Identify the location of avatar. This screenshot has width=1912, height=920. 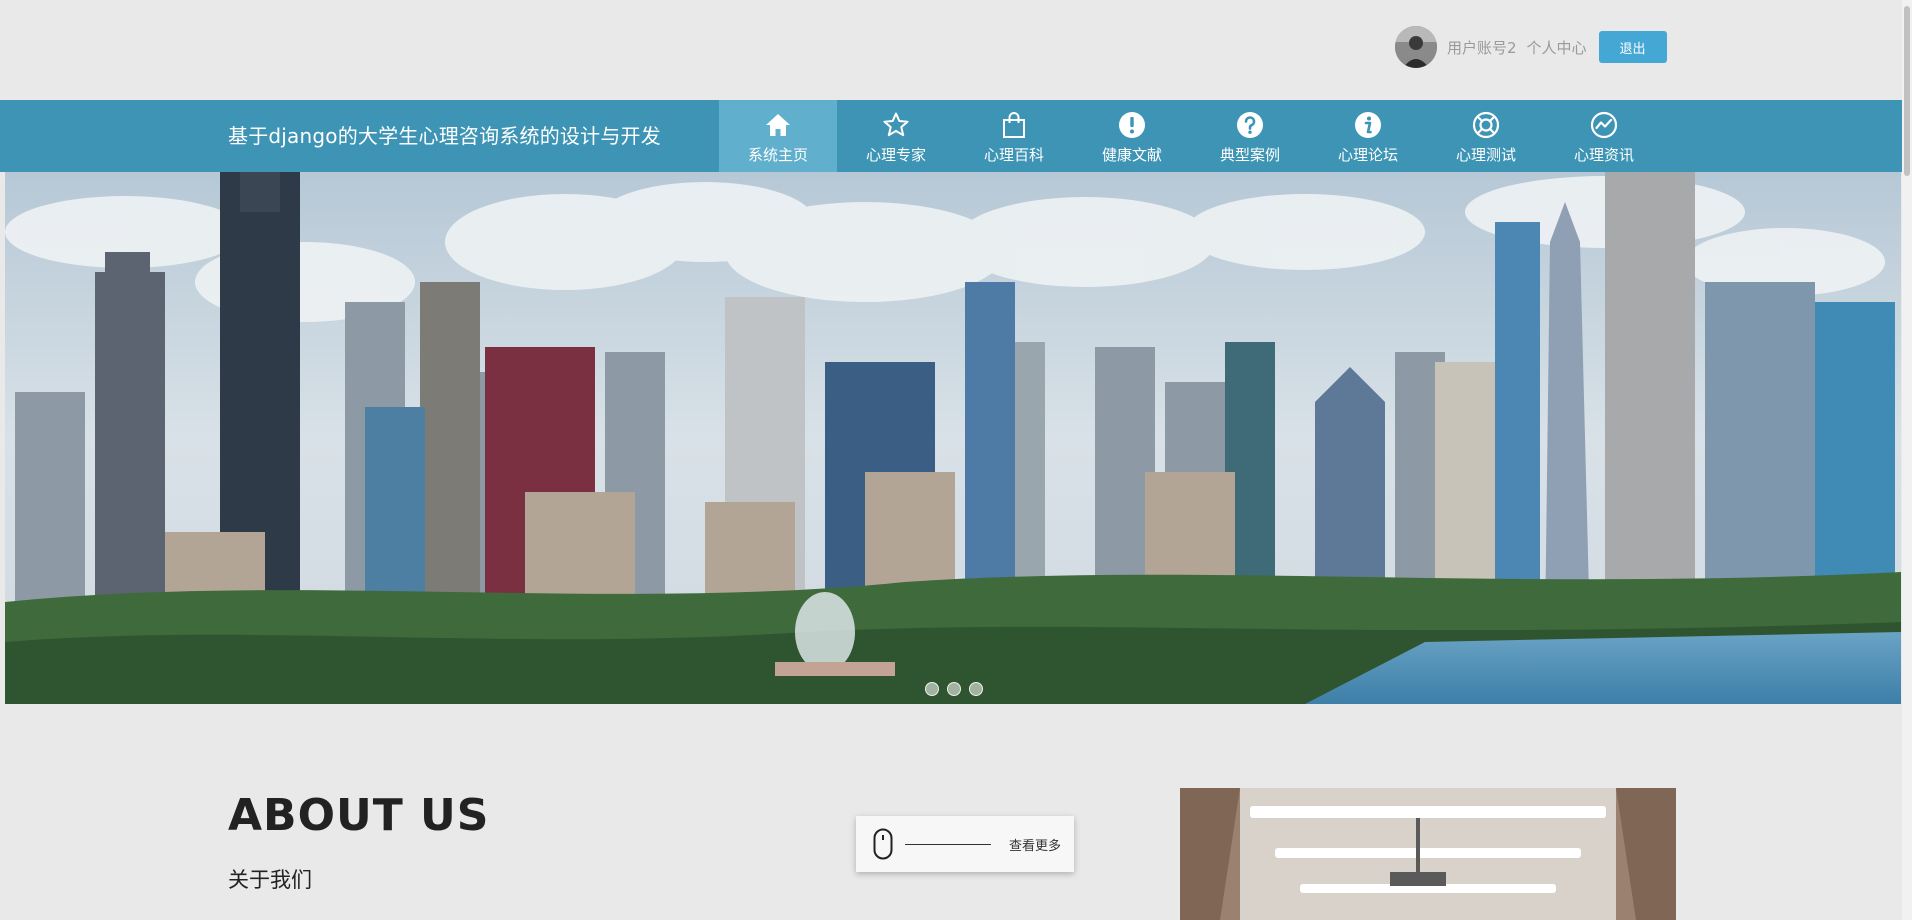
(1416, 47).